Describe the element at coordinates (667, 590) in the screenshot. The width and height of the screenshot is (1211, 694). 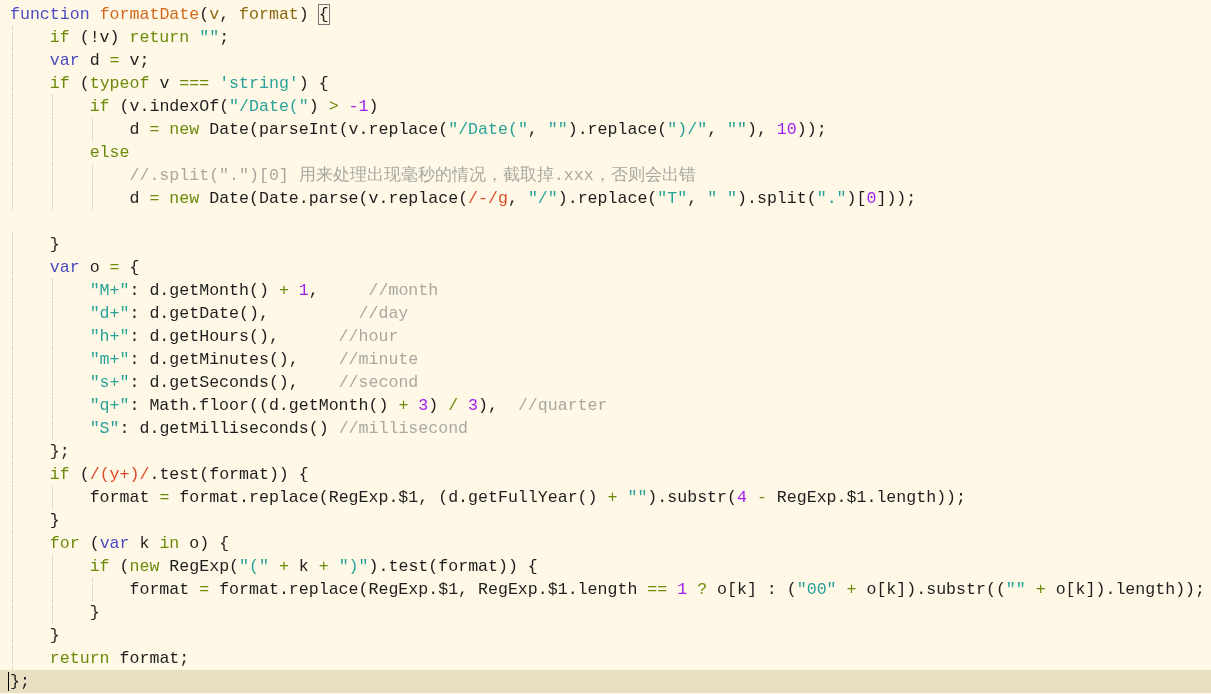
I see `code-line: format = format.replace(RegExp.$1, RegExp.$1.length == 1 ? o[k] : ("00" + o[k]).substr(("" + o[k]).length));` at that location.